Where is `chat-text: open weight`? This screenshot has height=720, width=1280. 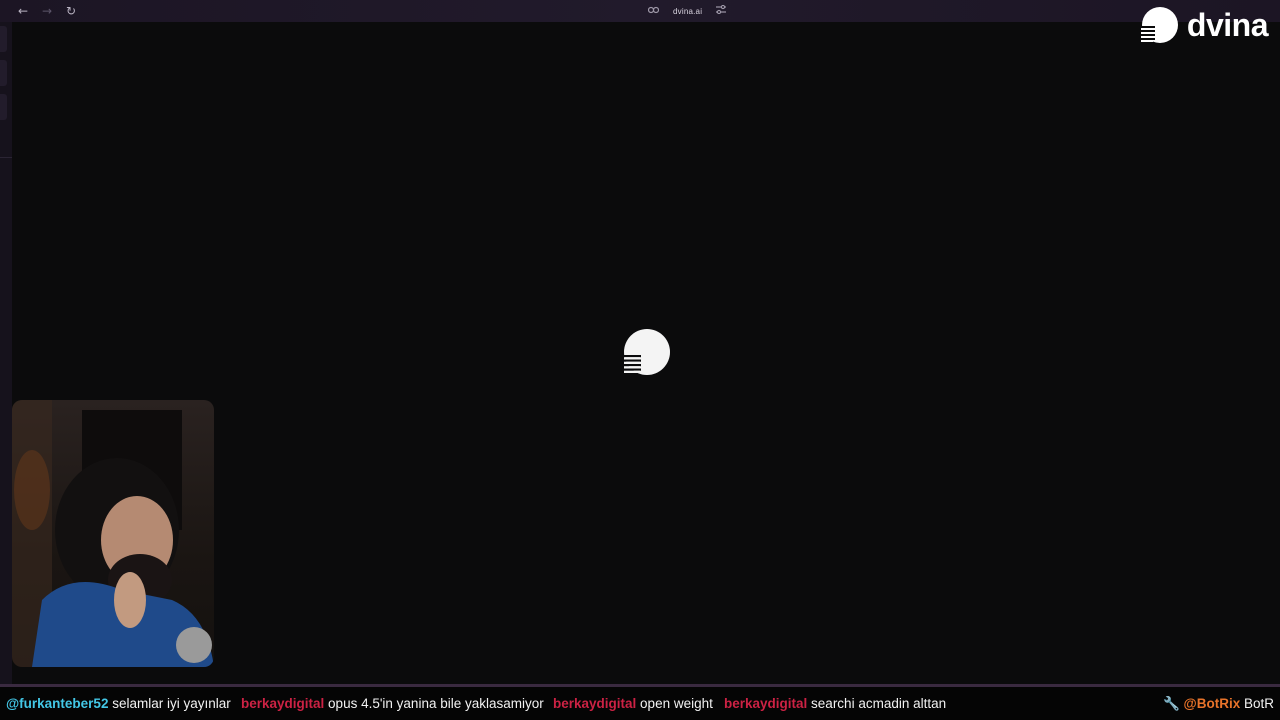 chat-text: open weight is located at coordinates (676, 703).